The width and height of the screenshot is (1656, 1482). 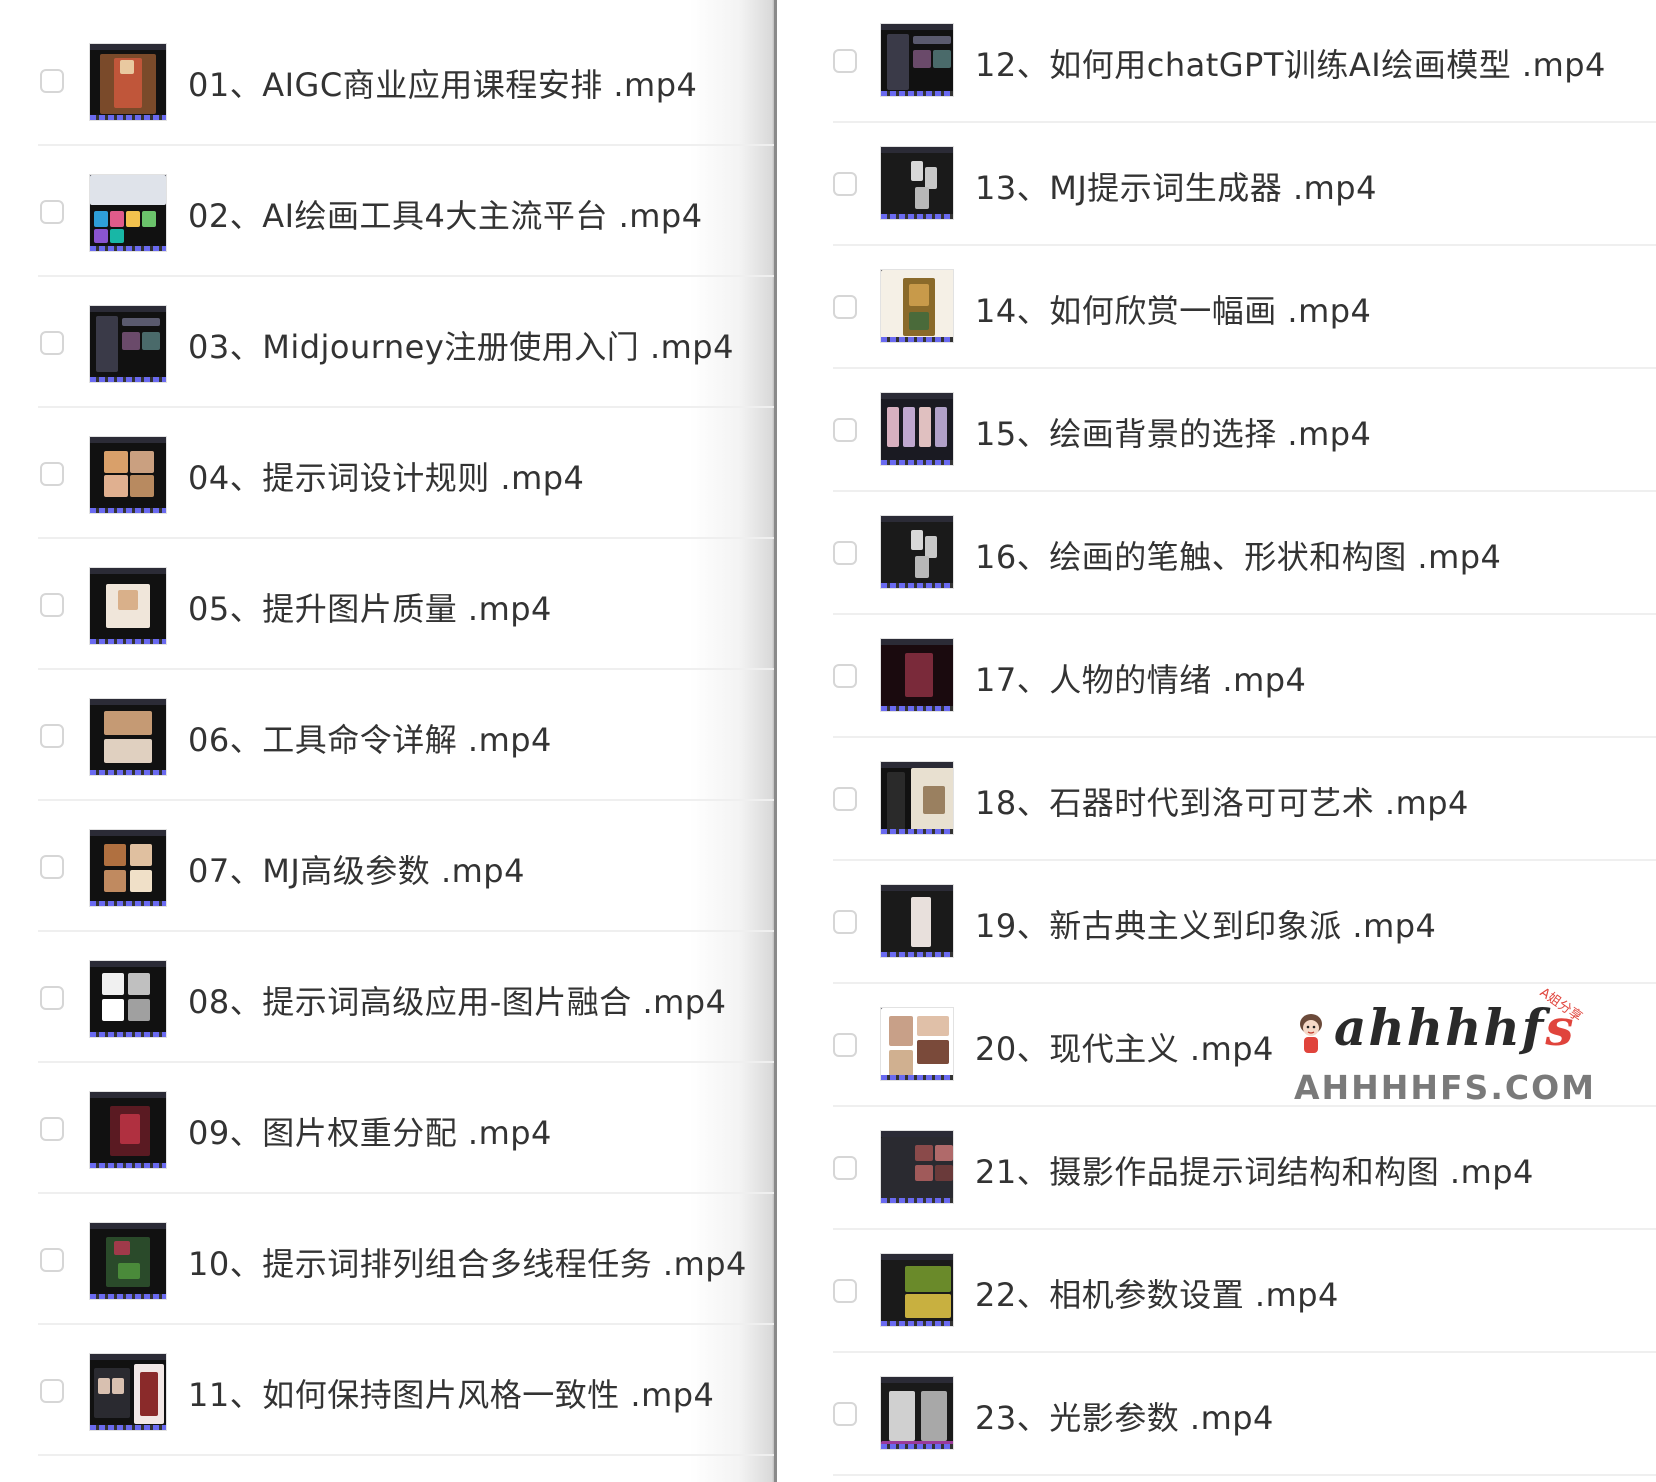 I want to click on file-name: 04、提示词设计规则 .mp4, so click(x=386, y=476).